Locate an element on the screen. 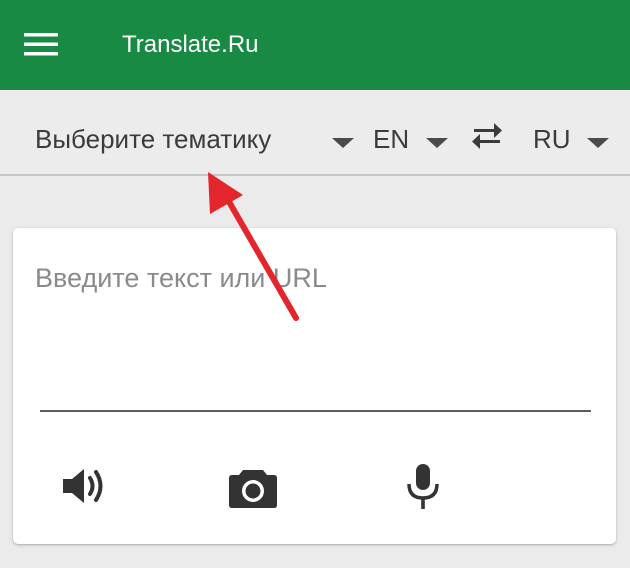  topic-select: Выберите тематику is located at coordinates (153, 139).